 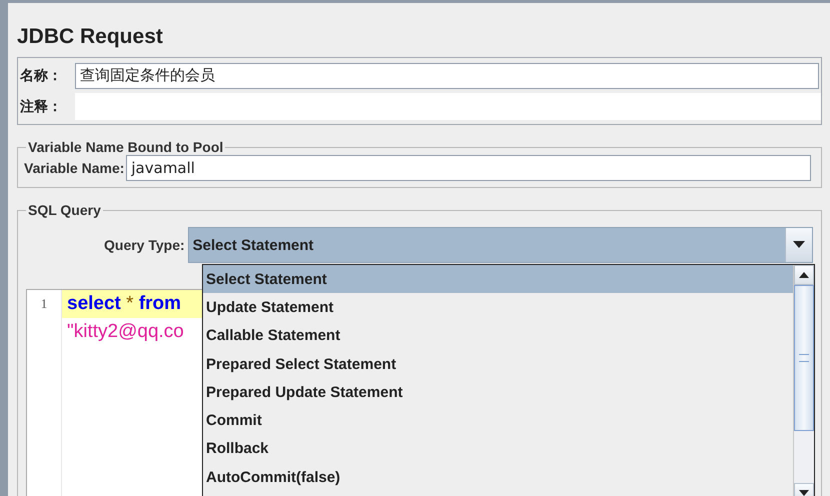 I want to click on dropdown-option: Rollback, so click(x=498, y=449).